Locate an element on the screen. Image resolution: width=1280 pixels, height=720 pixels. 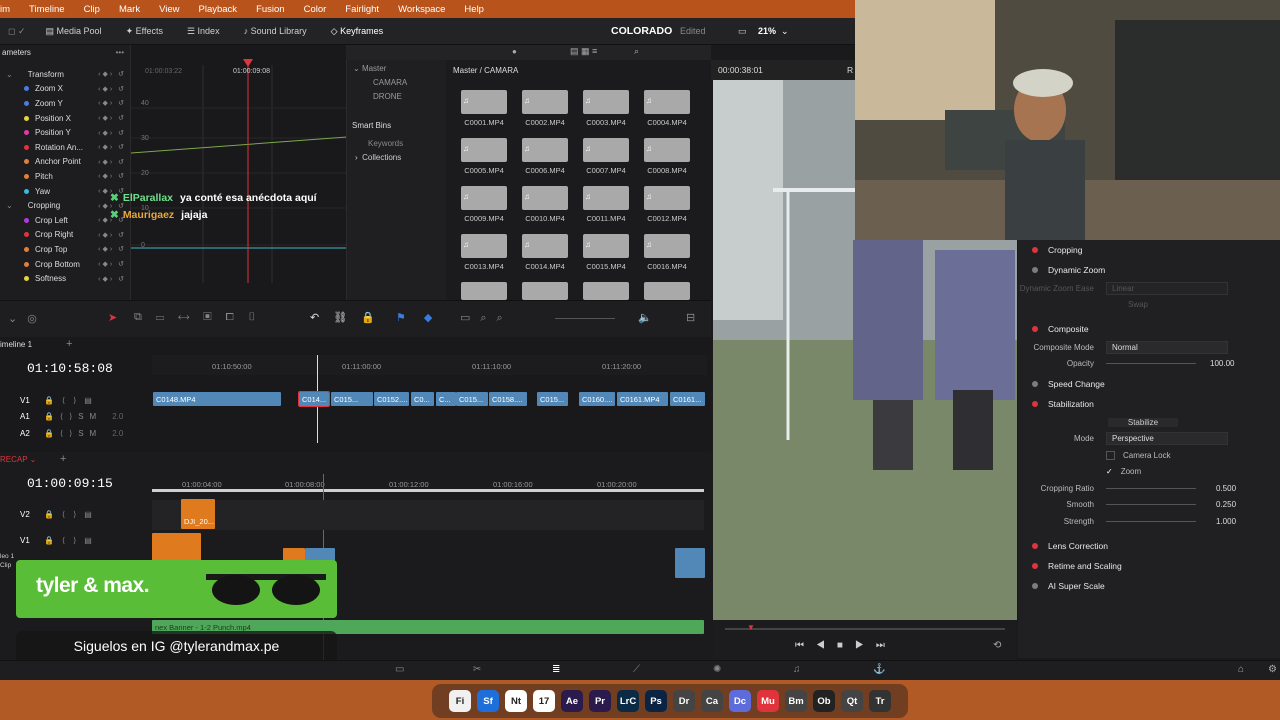
sound-library-button: ♪ Sound Library is located at coordinates (275, 31).